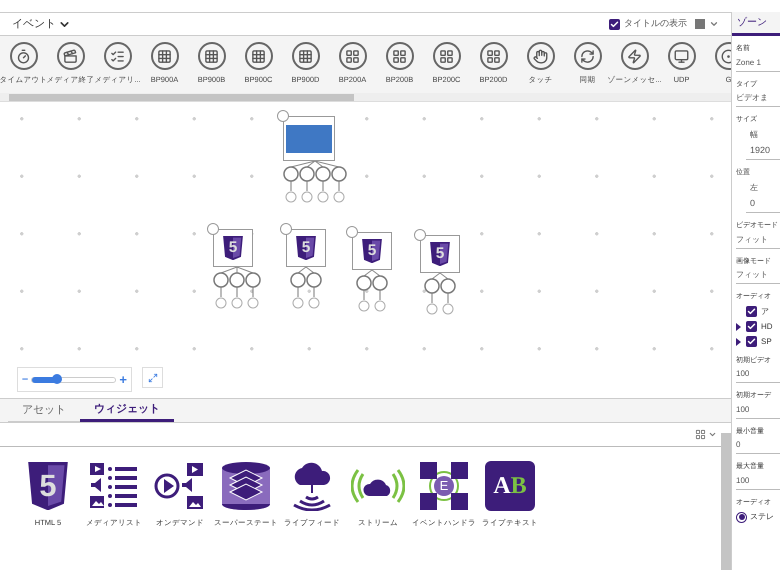 The width and height of the screenshot is (780, 570). I want to click on expand-arrows-icon, so click(153, 377).